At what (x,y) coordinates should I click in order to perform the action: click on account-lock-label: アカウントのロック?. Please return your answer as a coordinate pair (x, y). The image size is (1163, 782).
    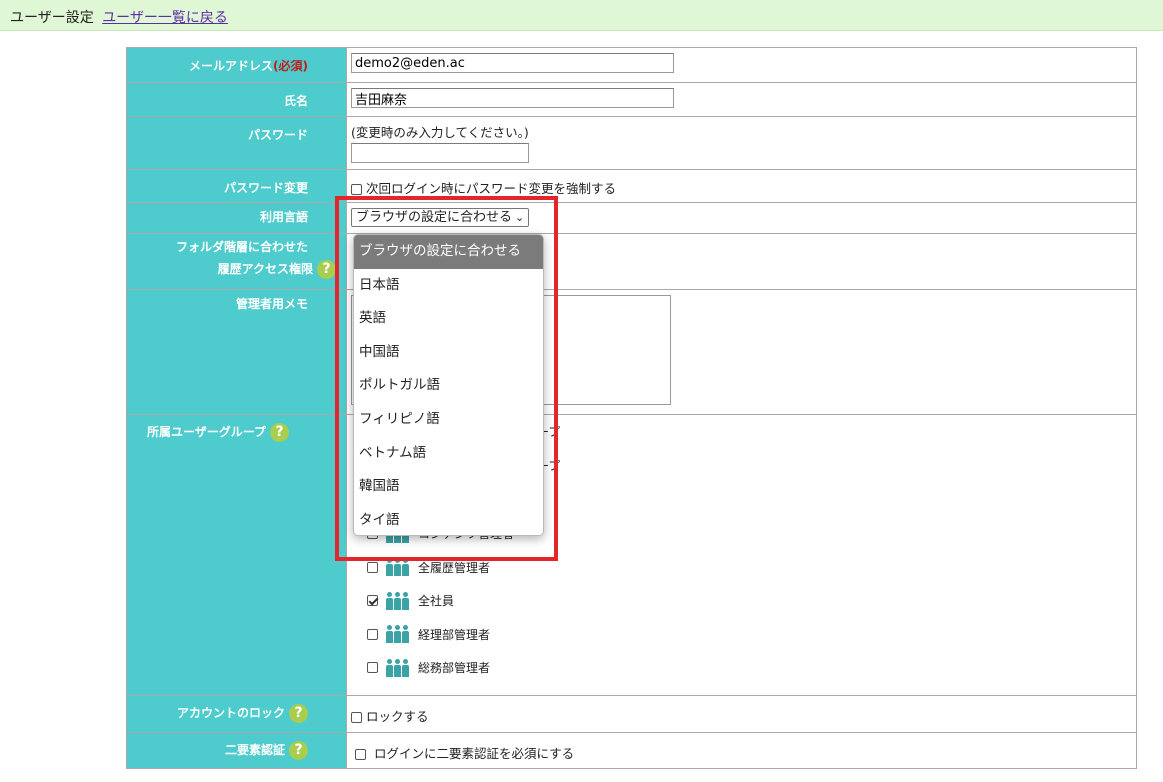
    Looking at the image, I should click on (236, 714).